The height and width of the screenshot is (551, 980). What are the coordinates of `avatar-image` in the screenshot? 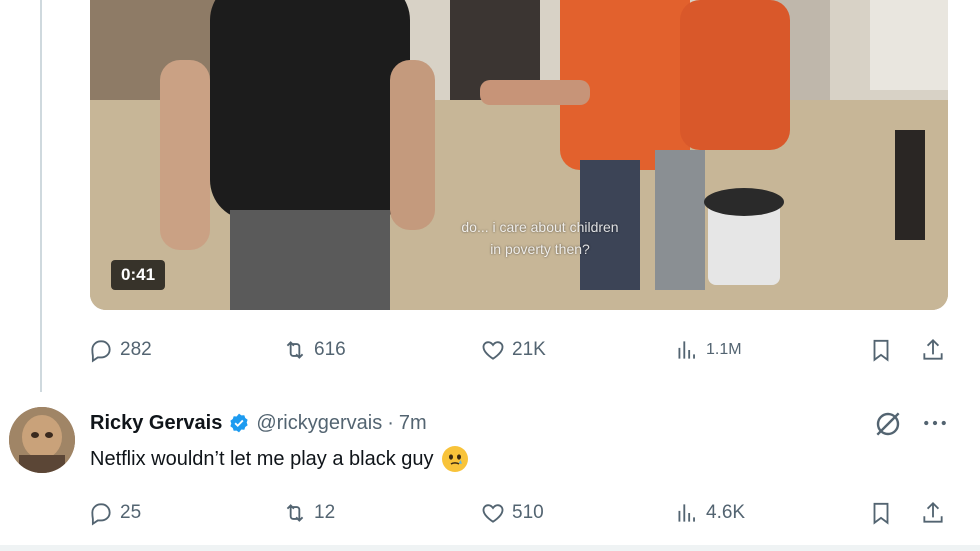 It's located at (42, 440).